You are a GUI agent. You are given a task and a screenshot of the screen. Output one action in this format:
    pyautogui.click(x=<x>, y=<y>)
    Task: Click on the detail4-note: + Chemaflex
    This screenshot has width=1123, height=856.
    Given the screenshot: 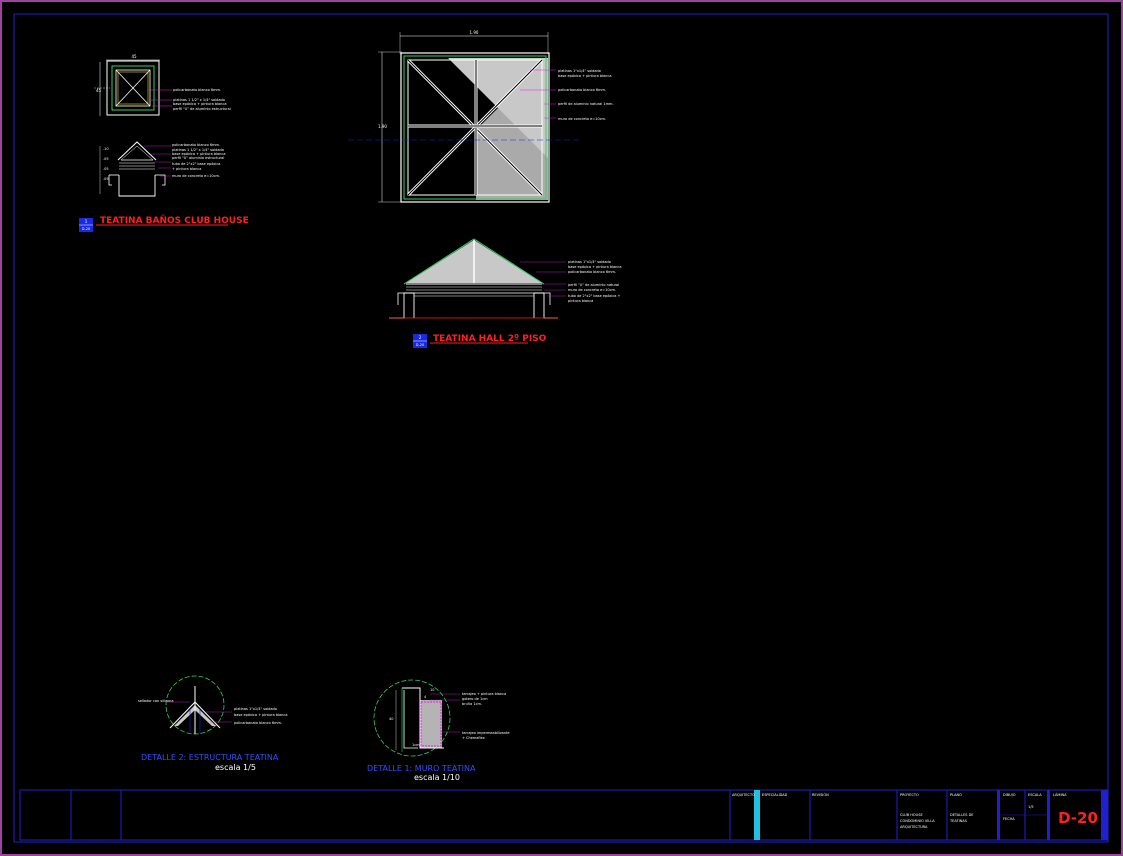 What is the action you would take?
    pyautogui.click(x=473, y=738)
    